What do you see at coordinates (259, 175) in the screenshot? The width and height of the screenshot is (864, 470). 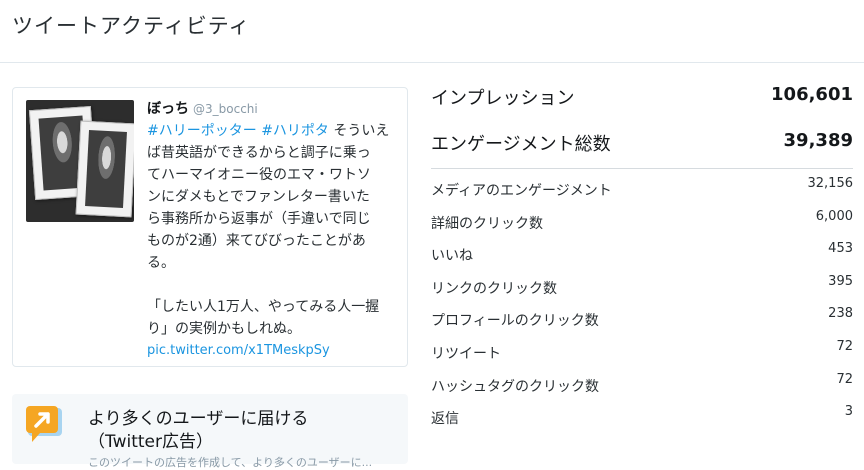 I see `tweet-line: てハーマイオニー役のエマ・ワトソ` at bounding box center [259, 175].